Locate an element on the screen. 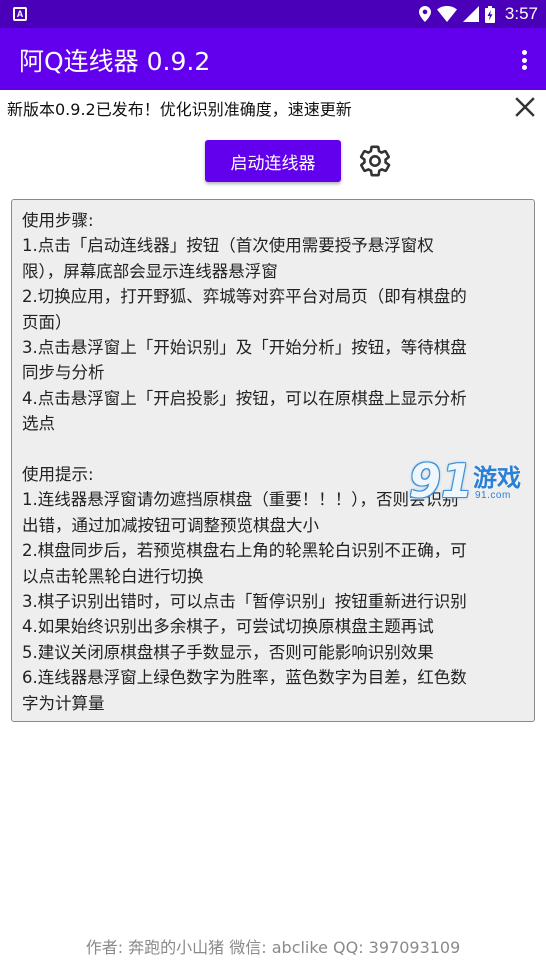 This screenshot has width=546, height=968. close-icon is located at coordinates (525, 107).